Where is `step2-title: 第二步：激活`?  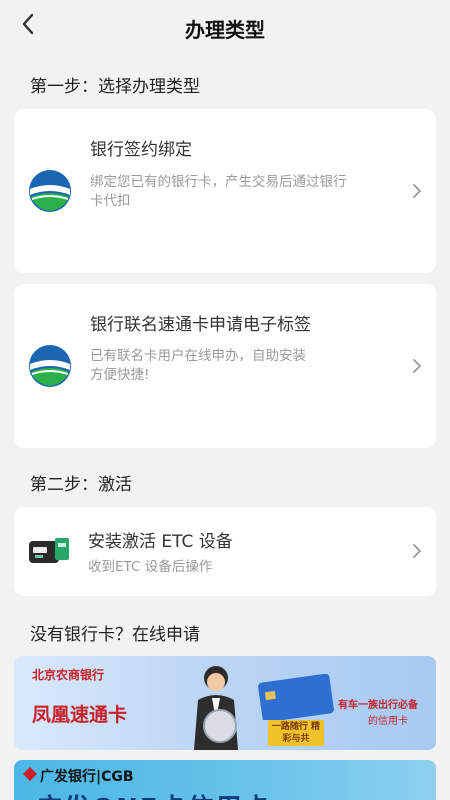 step2-title: 第二步：激活 is located at coordinates (81, 485).